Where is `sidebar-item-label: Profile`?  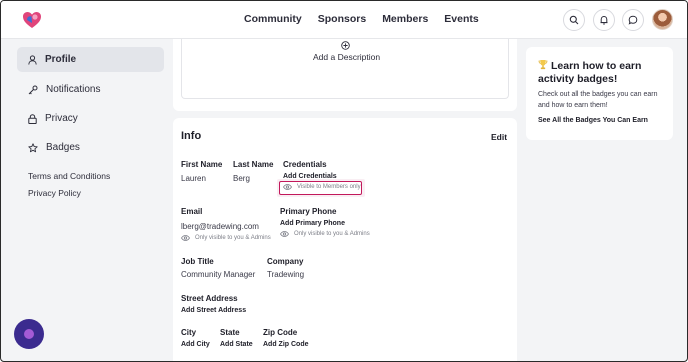
sidebar-item-label: Profile is located at coordinates (61, 59).